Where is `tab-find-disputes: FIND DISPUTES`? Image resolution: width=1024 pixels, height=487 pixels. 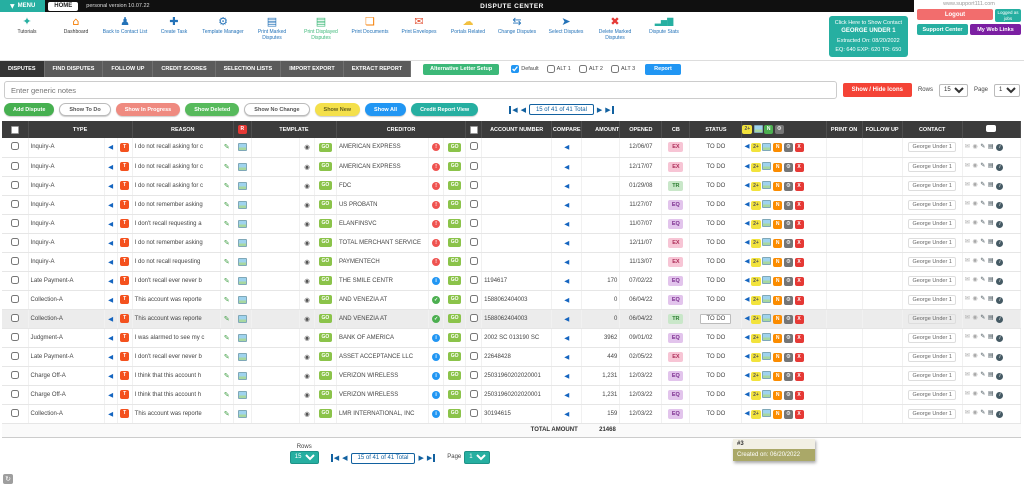 tab-find-disputes: FIND DISPUTES is located at coordinates (74, 69).